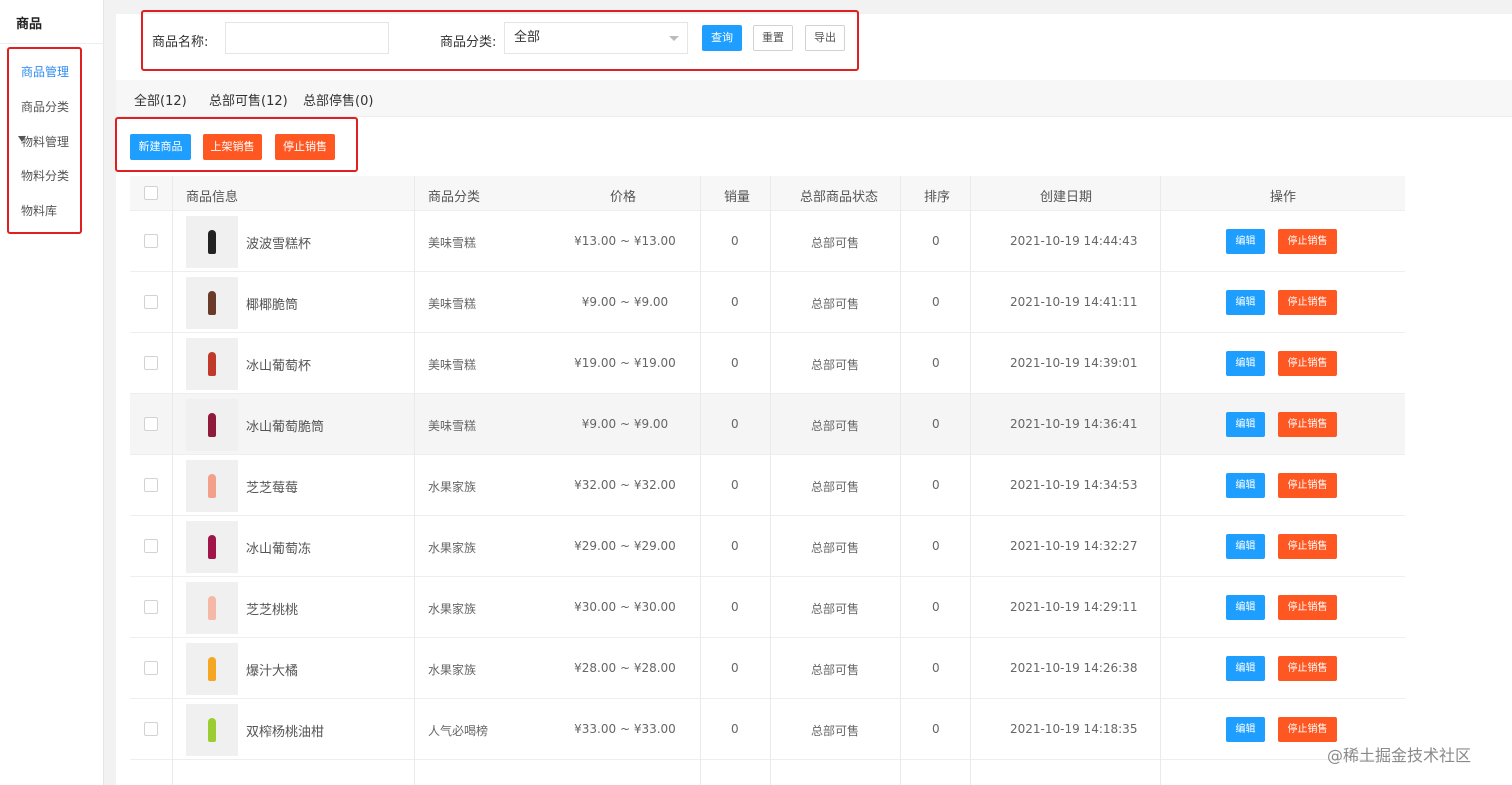 The image size is (1512, 785). I want to click on export-button: 导出, so click(825, 38).